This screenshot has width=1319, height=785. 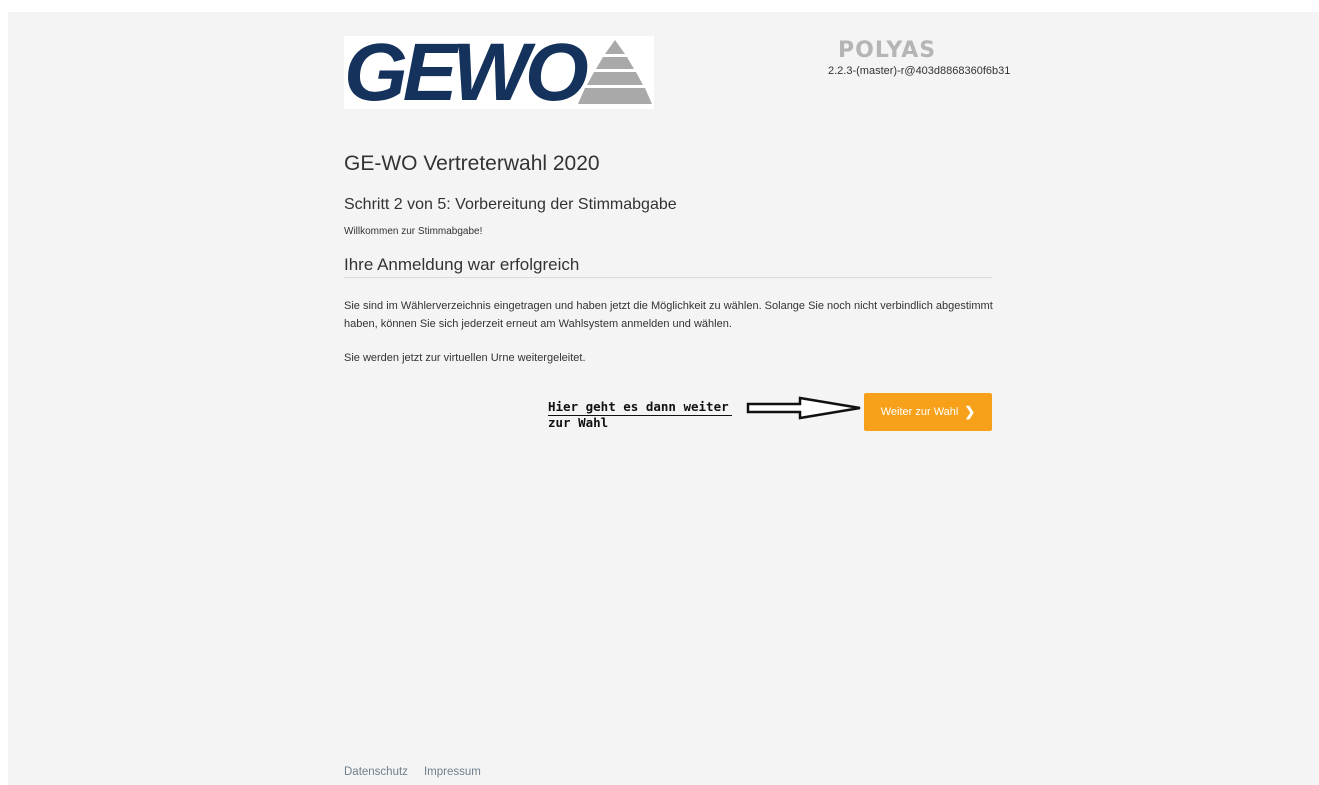 What do you see at coordinates (970, 411) in the screenshot?
I see `chevron-right-icon: ❯` at bounding box center [970, 411].